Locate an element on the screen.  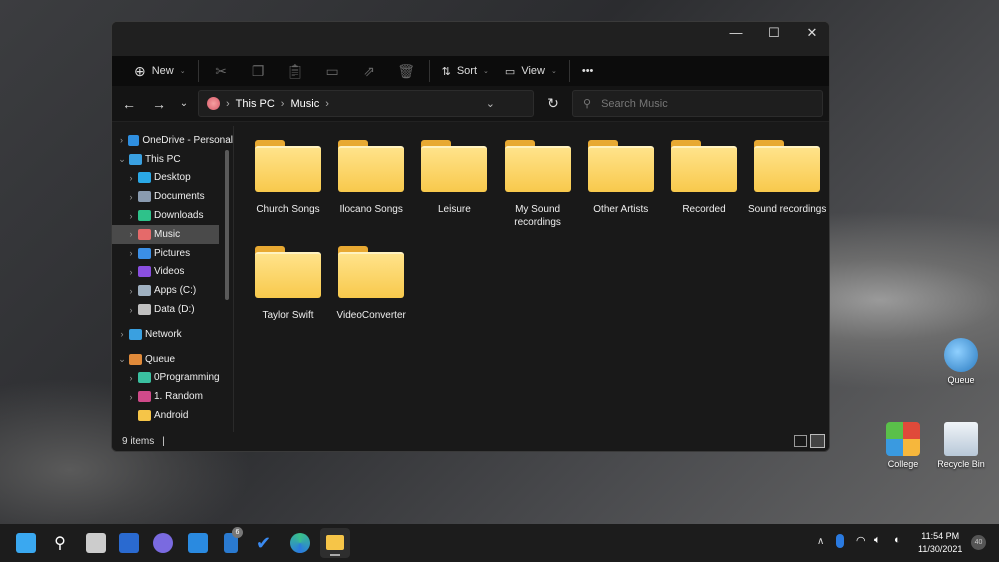
scrollbar is located at coordinates (227, 225).